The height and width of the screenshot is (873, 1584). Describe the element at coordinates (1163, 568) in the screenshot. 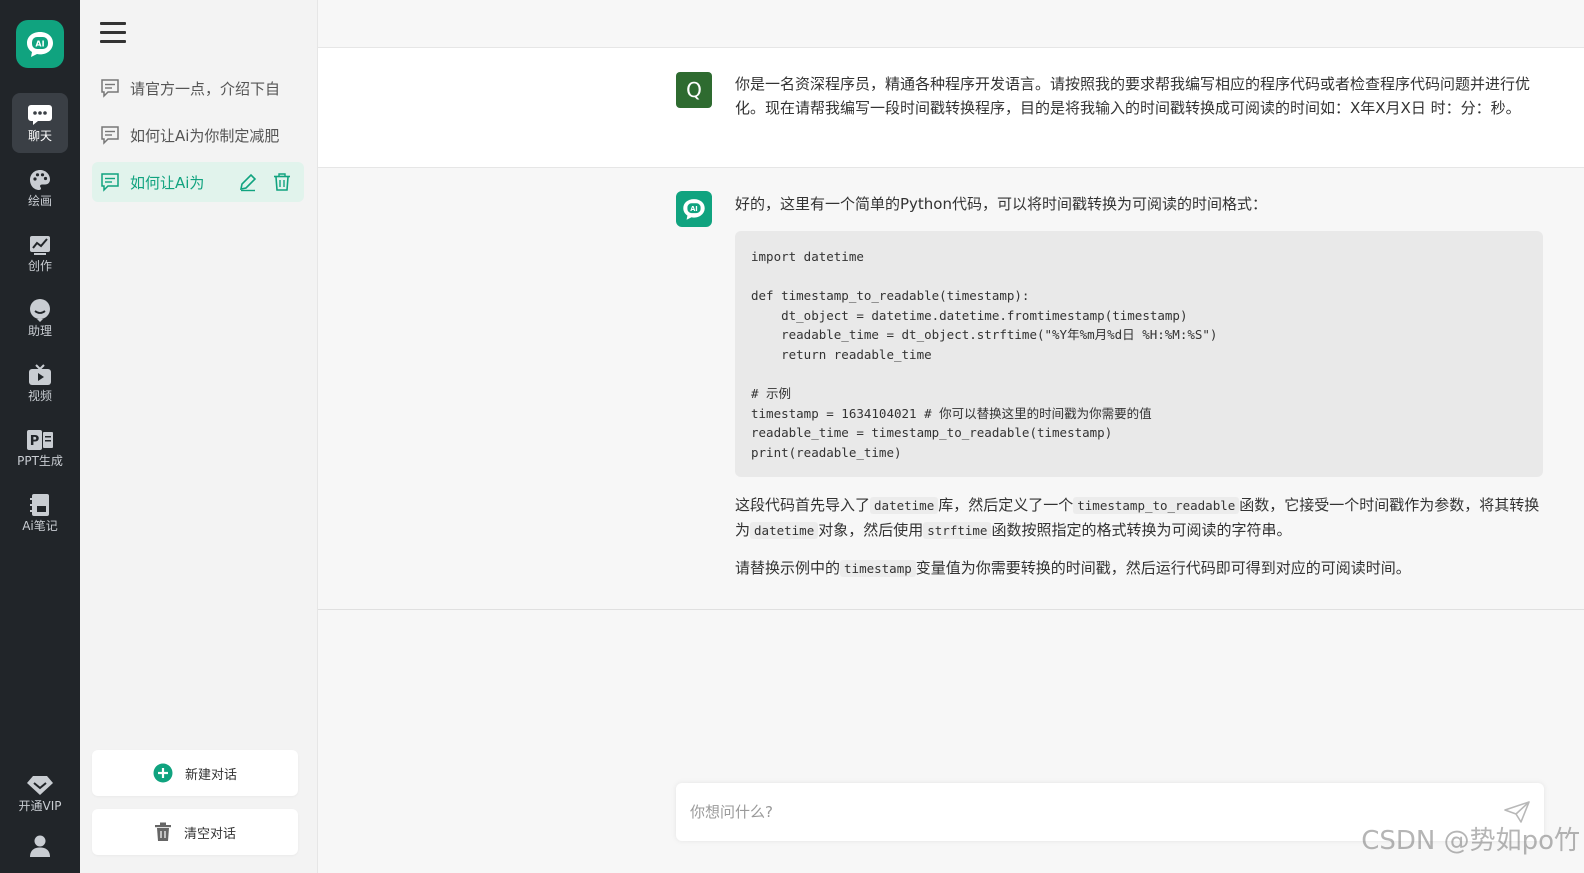

I see `text-run: 变量值为你需要转换的时间戳，然后运行代码即可得到对应的可阅读时间。` at that location.